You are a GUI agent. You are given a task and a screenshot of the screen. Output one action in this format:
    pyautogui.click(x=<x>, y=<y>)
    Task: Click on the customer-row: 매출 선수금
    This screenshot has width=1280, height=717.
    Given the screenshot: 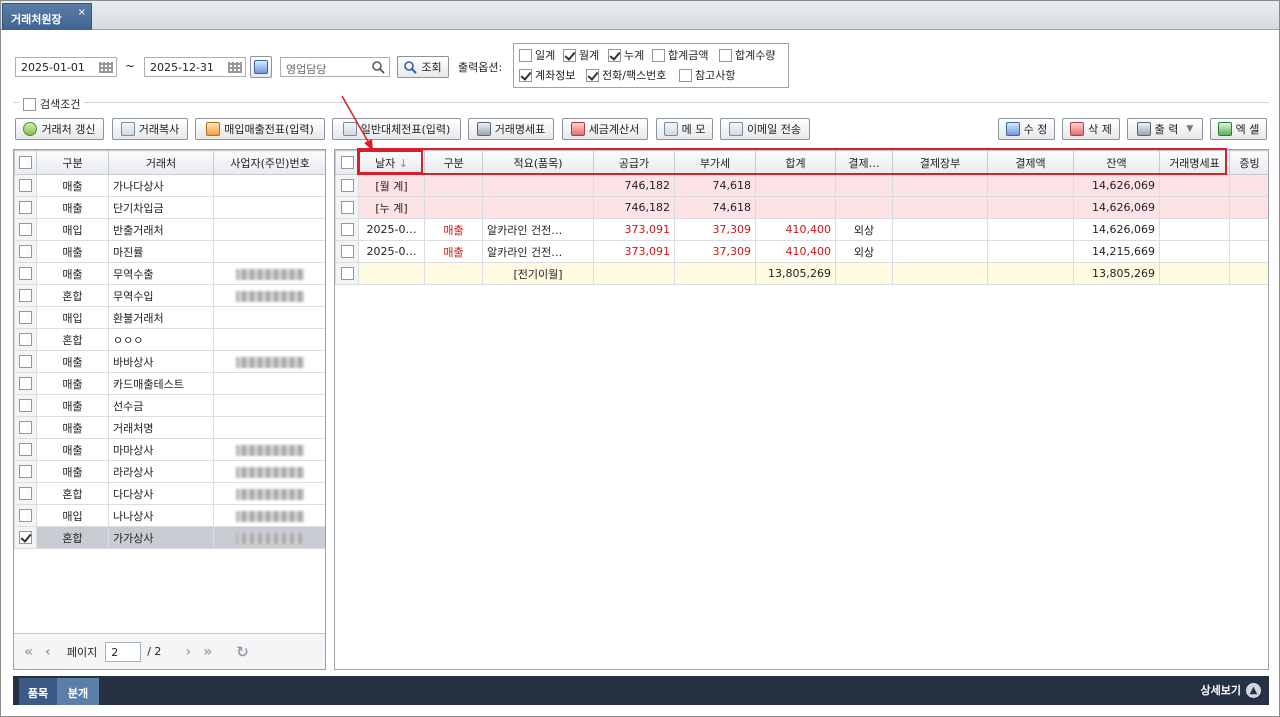 What is the action you would take?
    pyautogui.click(x=169, y=405)
    